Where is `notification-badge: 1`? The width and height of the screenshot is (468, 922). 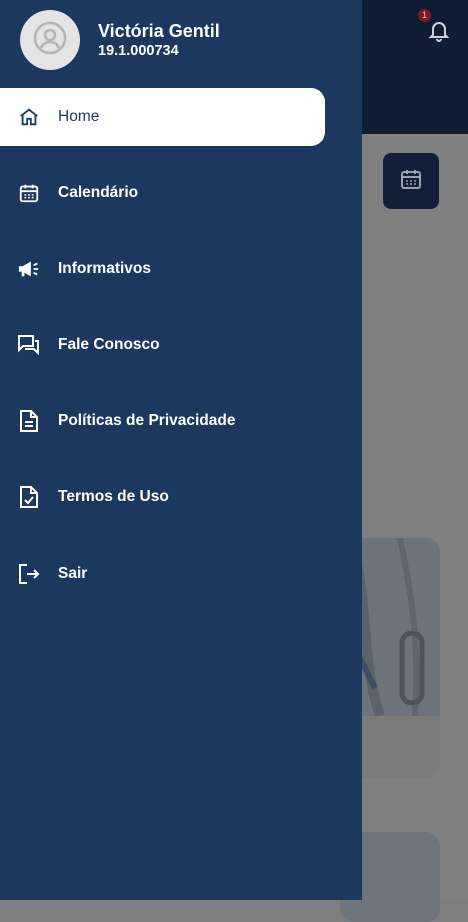
notification-badge: 1 is located at coordinates (424, 15).